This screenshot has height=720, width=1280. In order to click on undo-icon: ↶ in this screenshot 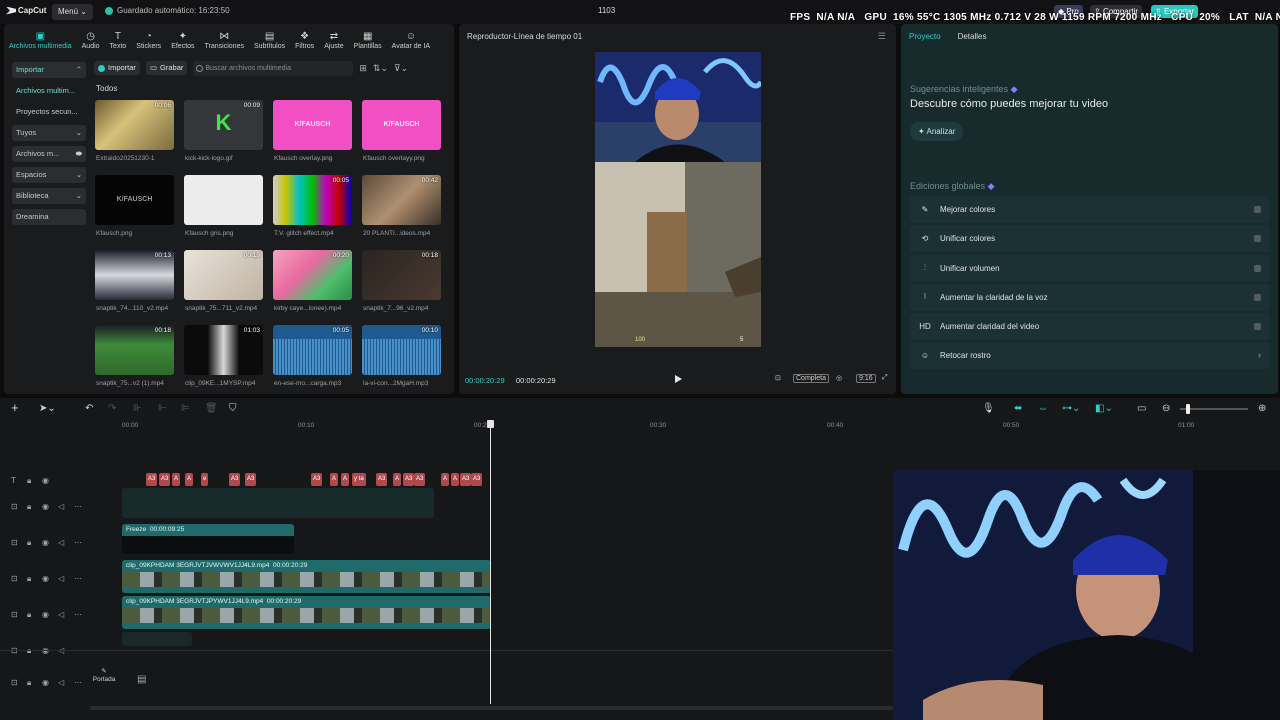, I will do `click(89, 408)`.